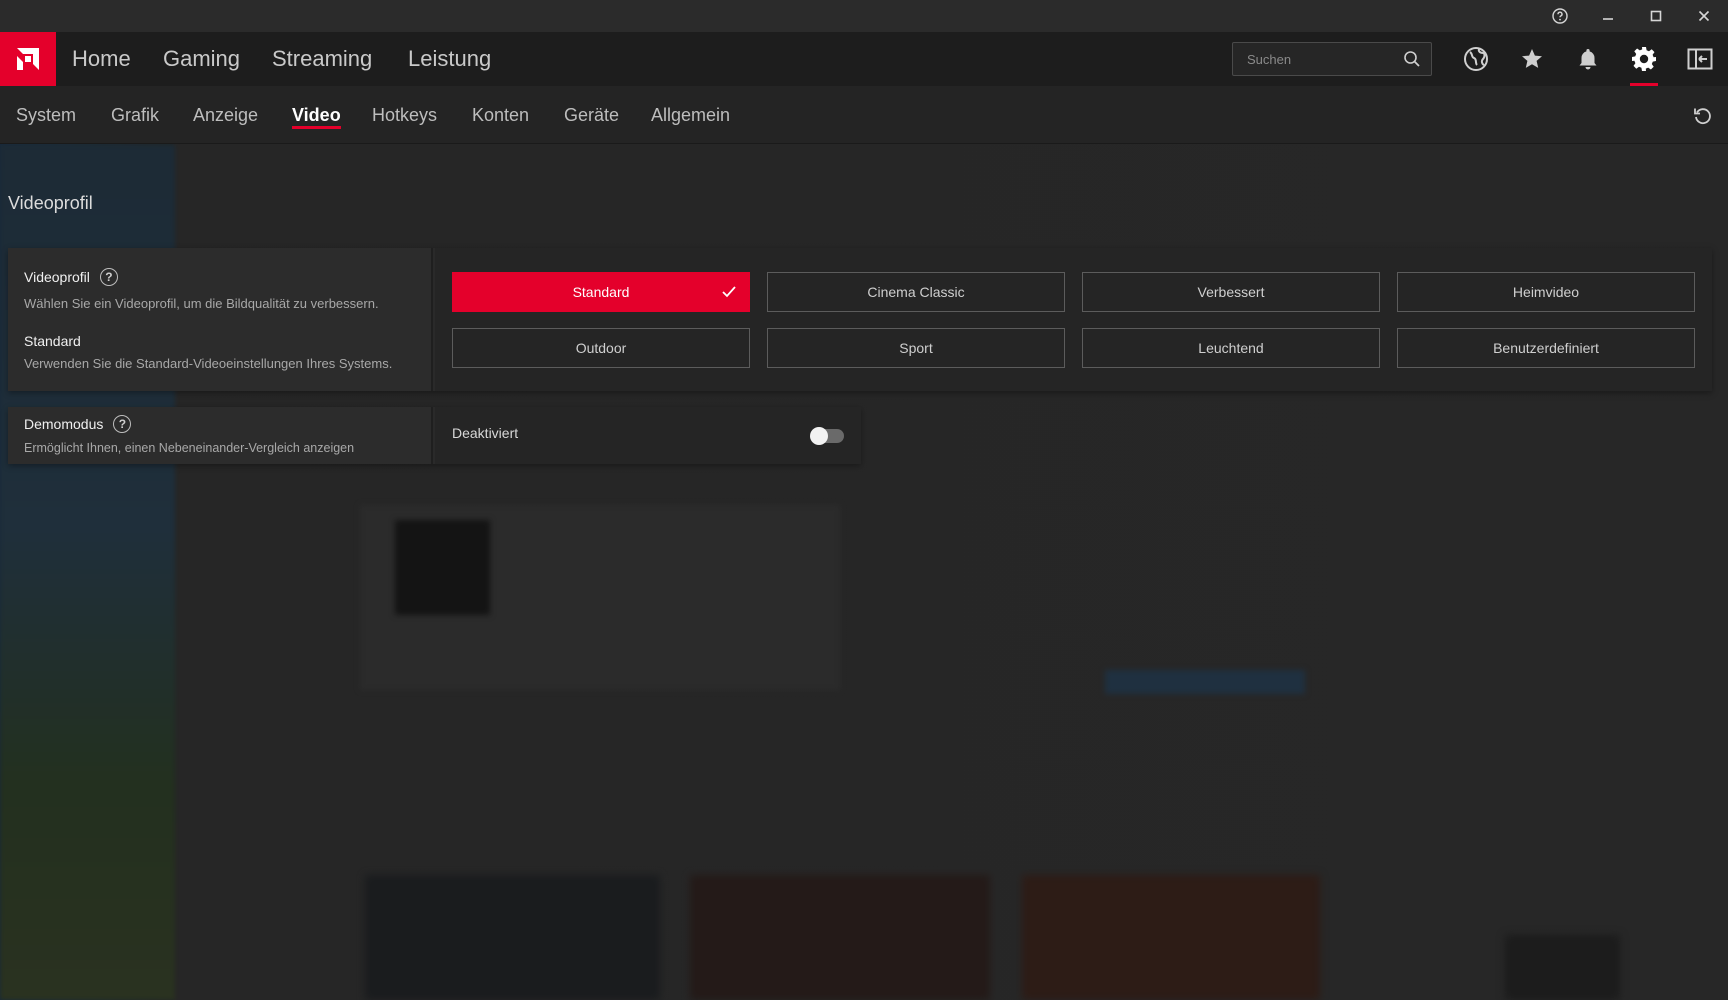 This screenshot has width=1728, height=1000. Describe the element at coordinates (64, 424) in the screenshot. I see `demo-mode-title: Demomodus` at that location.